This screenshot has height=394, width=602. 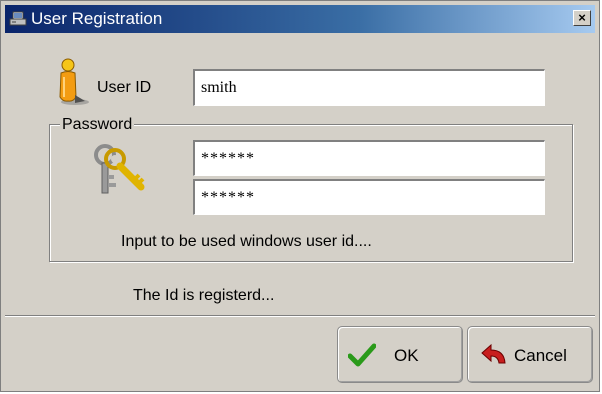 I want to click on userid-label: User ID, so click(x=124, y=87).